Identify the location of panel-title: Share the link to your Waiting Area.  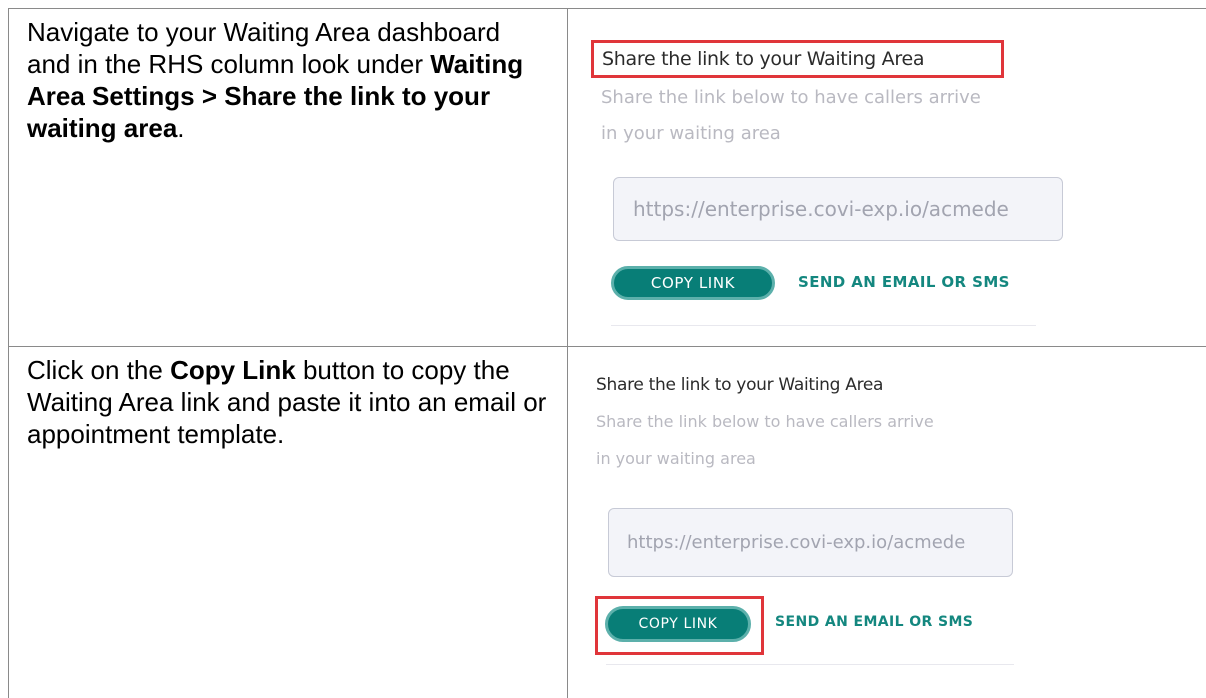
(739, 385).